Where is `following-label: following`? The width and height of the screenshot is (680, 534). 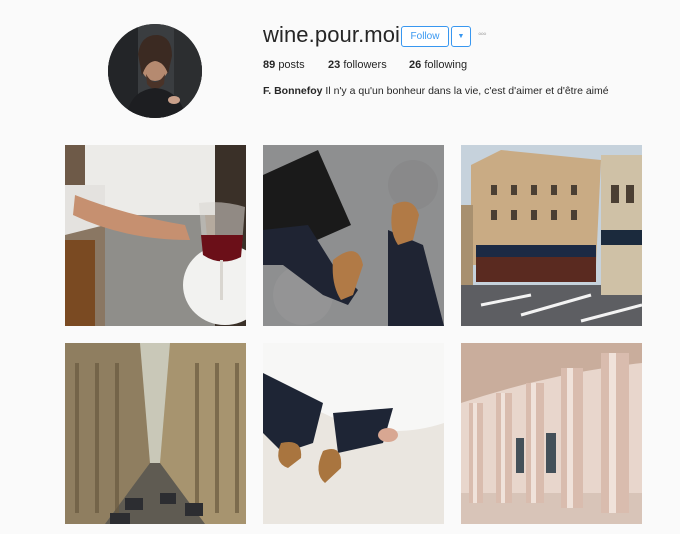
following-label: following is located at coordinates (446, 65).